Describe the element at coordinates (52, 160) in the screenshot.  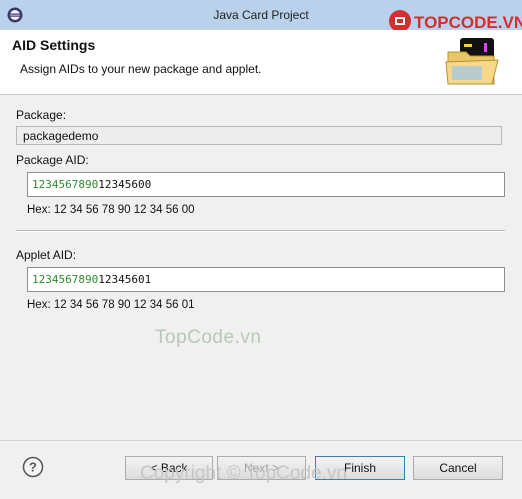
I see `package-aid-label: Package AID:` at that location.